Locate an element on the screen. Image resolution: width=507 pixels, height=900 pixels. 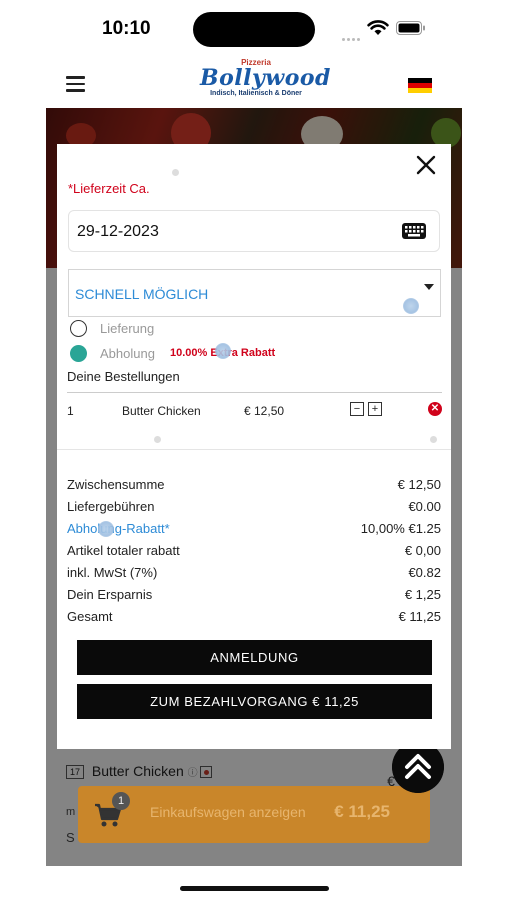
logo-title: Bollywood is located at coordinates (265, 78).